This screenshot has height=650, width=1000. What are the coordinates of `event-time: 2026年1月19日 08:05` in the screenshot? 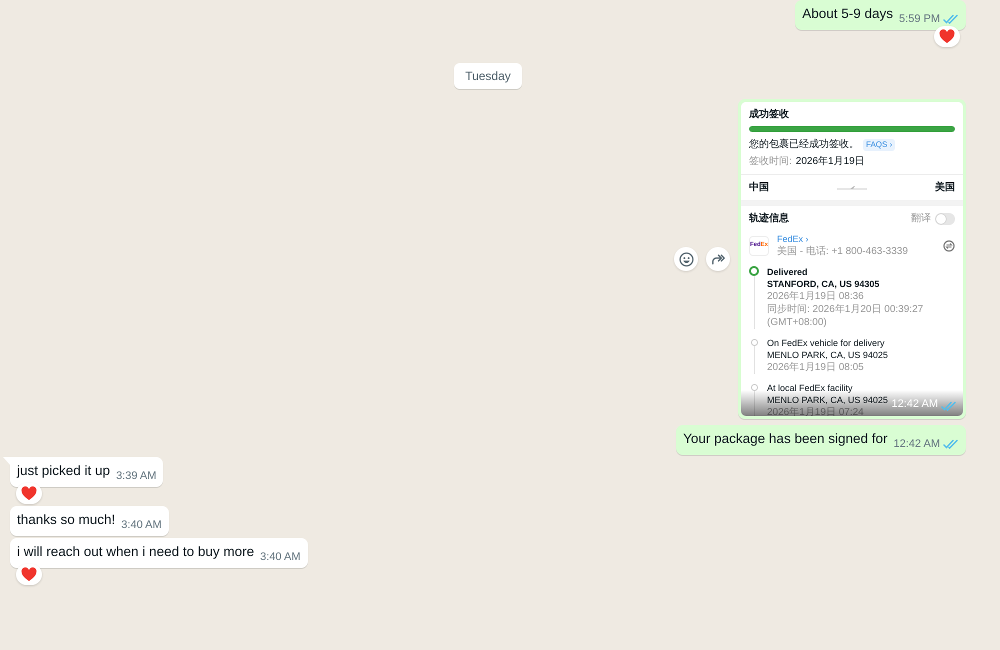 It's located at (816, 367).